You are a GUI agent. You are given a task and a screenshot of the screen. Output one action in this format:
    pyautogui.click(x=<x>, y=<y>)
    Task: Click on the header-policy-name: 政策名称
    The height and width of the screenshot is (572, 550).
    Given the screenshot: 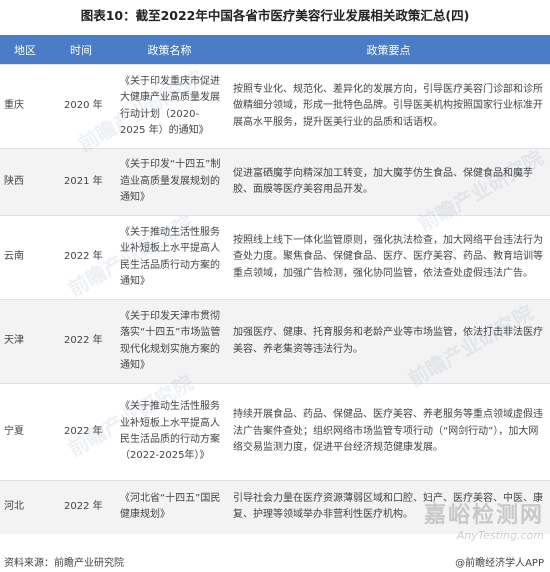 What is the action you would take?
    pyautogui.click(x=169, y=50)
    